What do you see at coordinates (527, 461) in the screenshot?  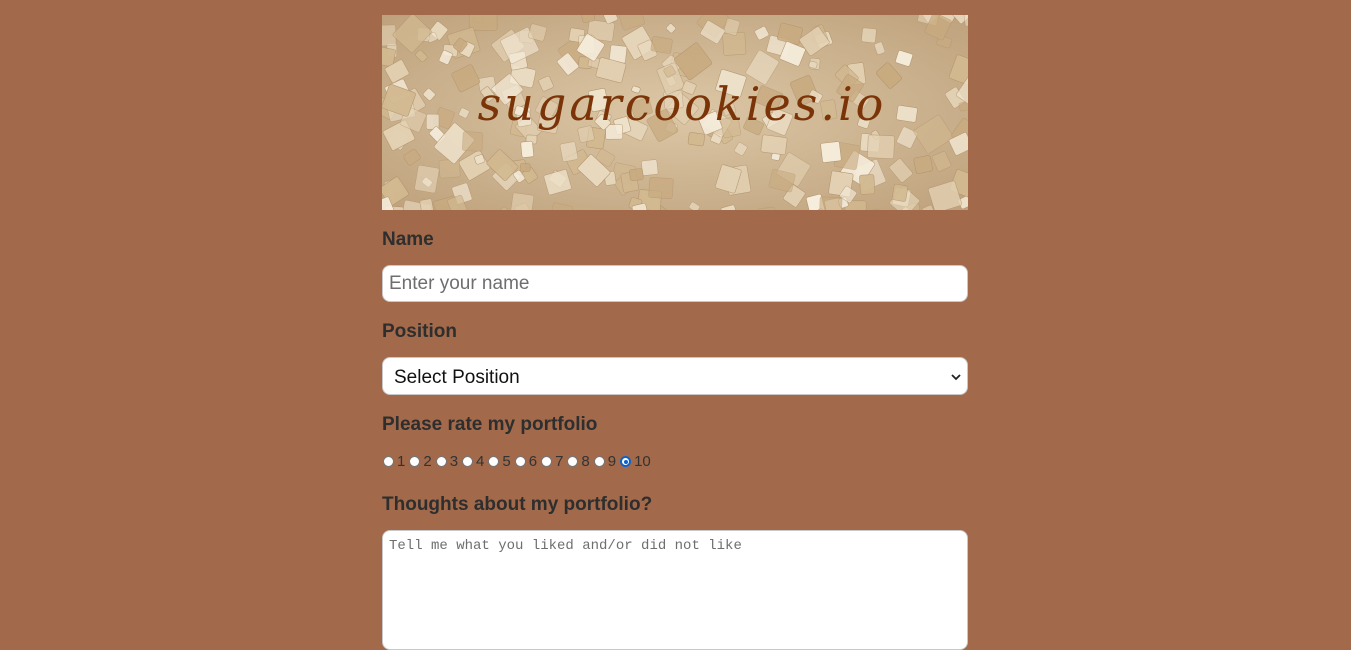 I see `rating-option-6: 6` at bounding box center [527, 461].